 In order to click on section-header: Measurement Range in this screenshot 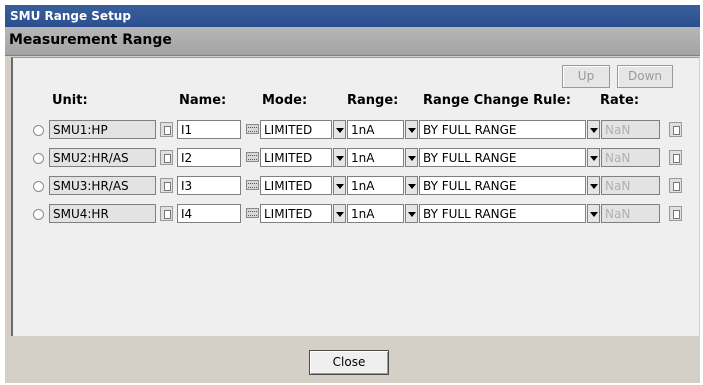, I will do `click(352, 41)`.